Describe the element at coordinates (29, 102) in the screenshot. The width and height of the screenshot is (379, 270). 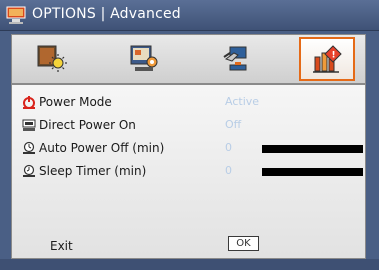
I see `power-icon` at that location.